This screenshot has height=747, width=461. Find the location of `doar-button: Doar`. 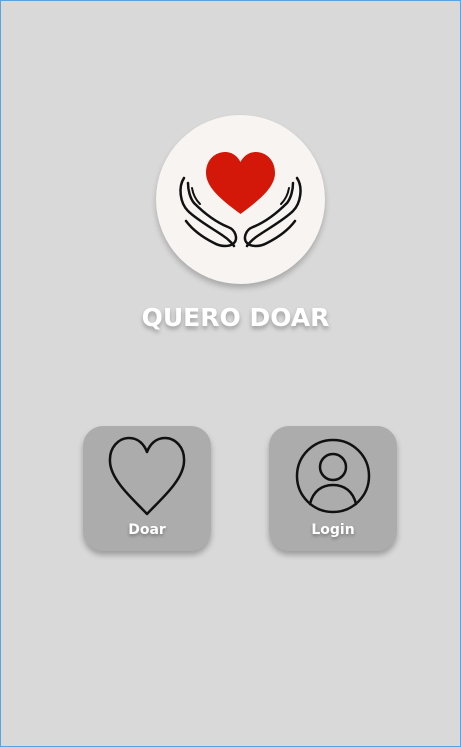

doar-button: Doar is located at coordinates (147, 488).